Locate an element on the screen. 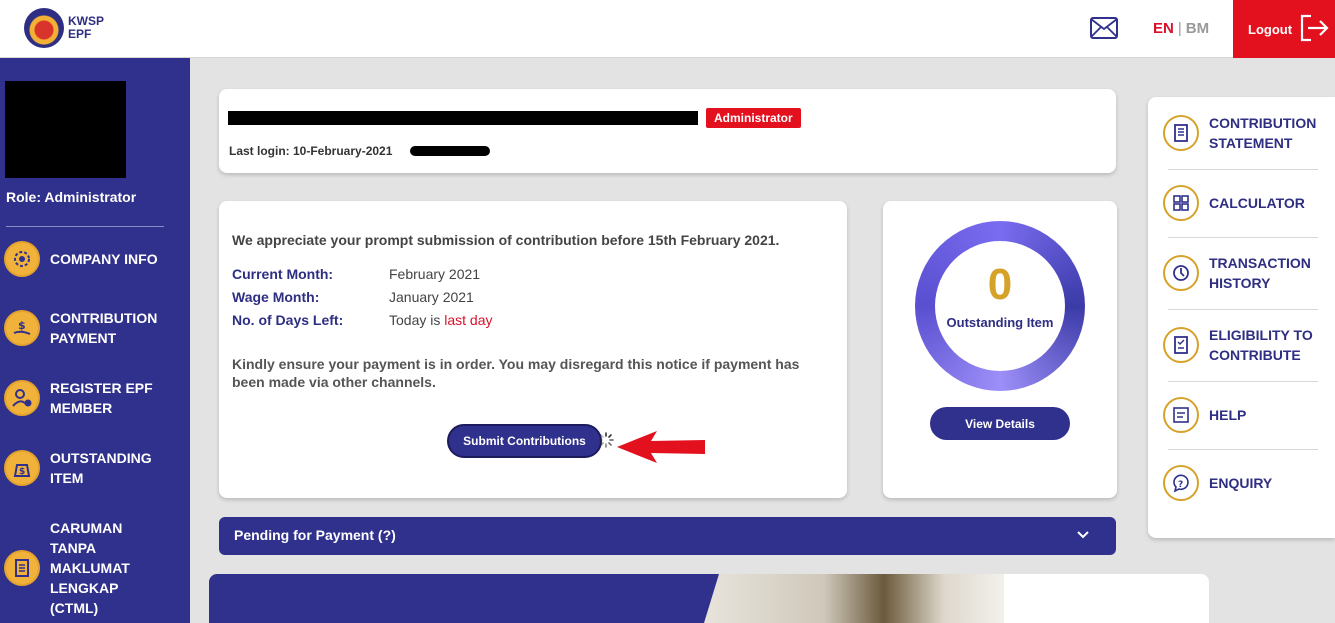 The image size is (1335, 623). sidebar-item-contribution-payment: $ CONTRIBUTION PAYMENT is located at coordinates (95, 328).